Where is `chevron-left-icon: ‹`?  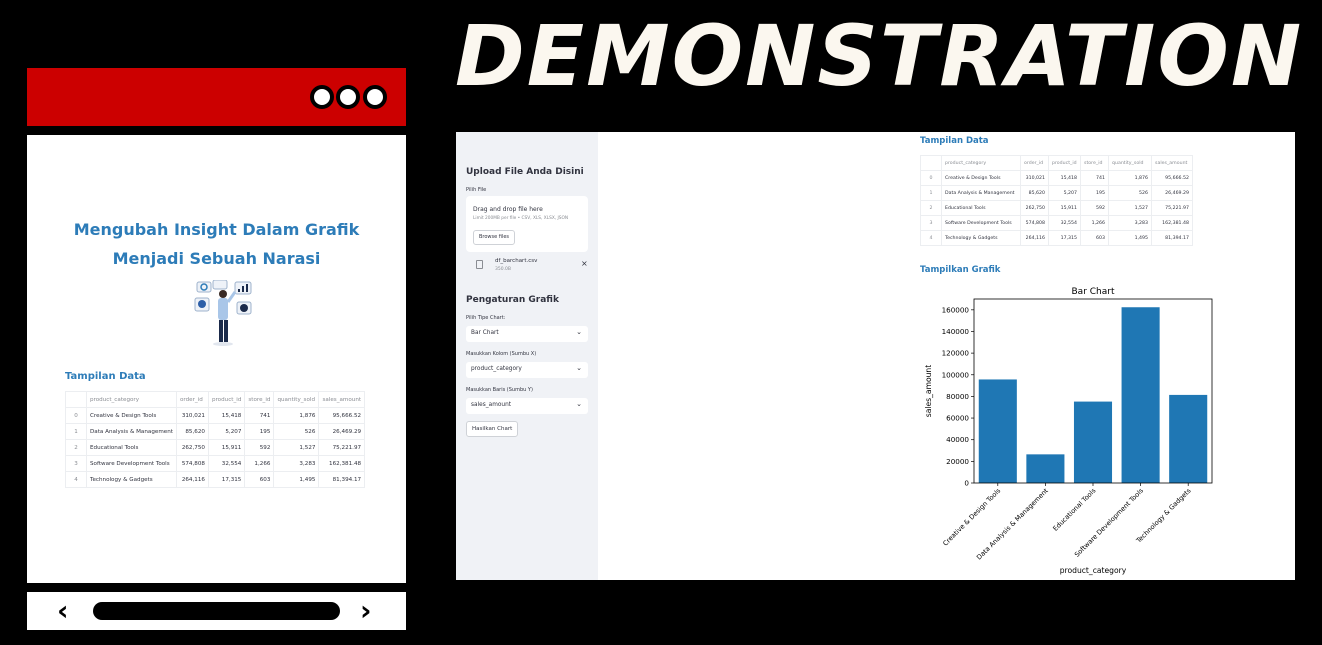
chevron-left-icon: ‹ is located at coordinates (63, 611).